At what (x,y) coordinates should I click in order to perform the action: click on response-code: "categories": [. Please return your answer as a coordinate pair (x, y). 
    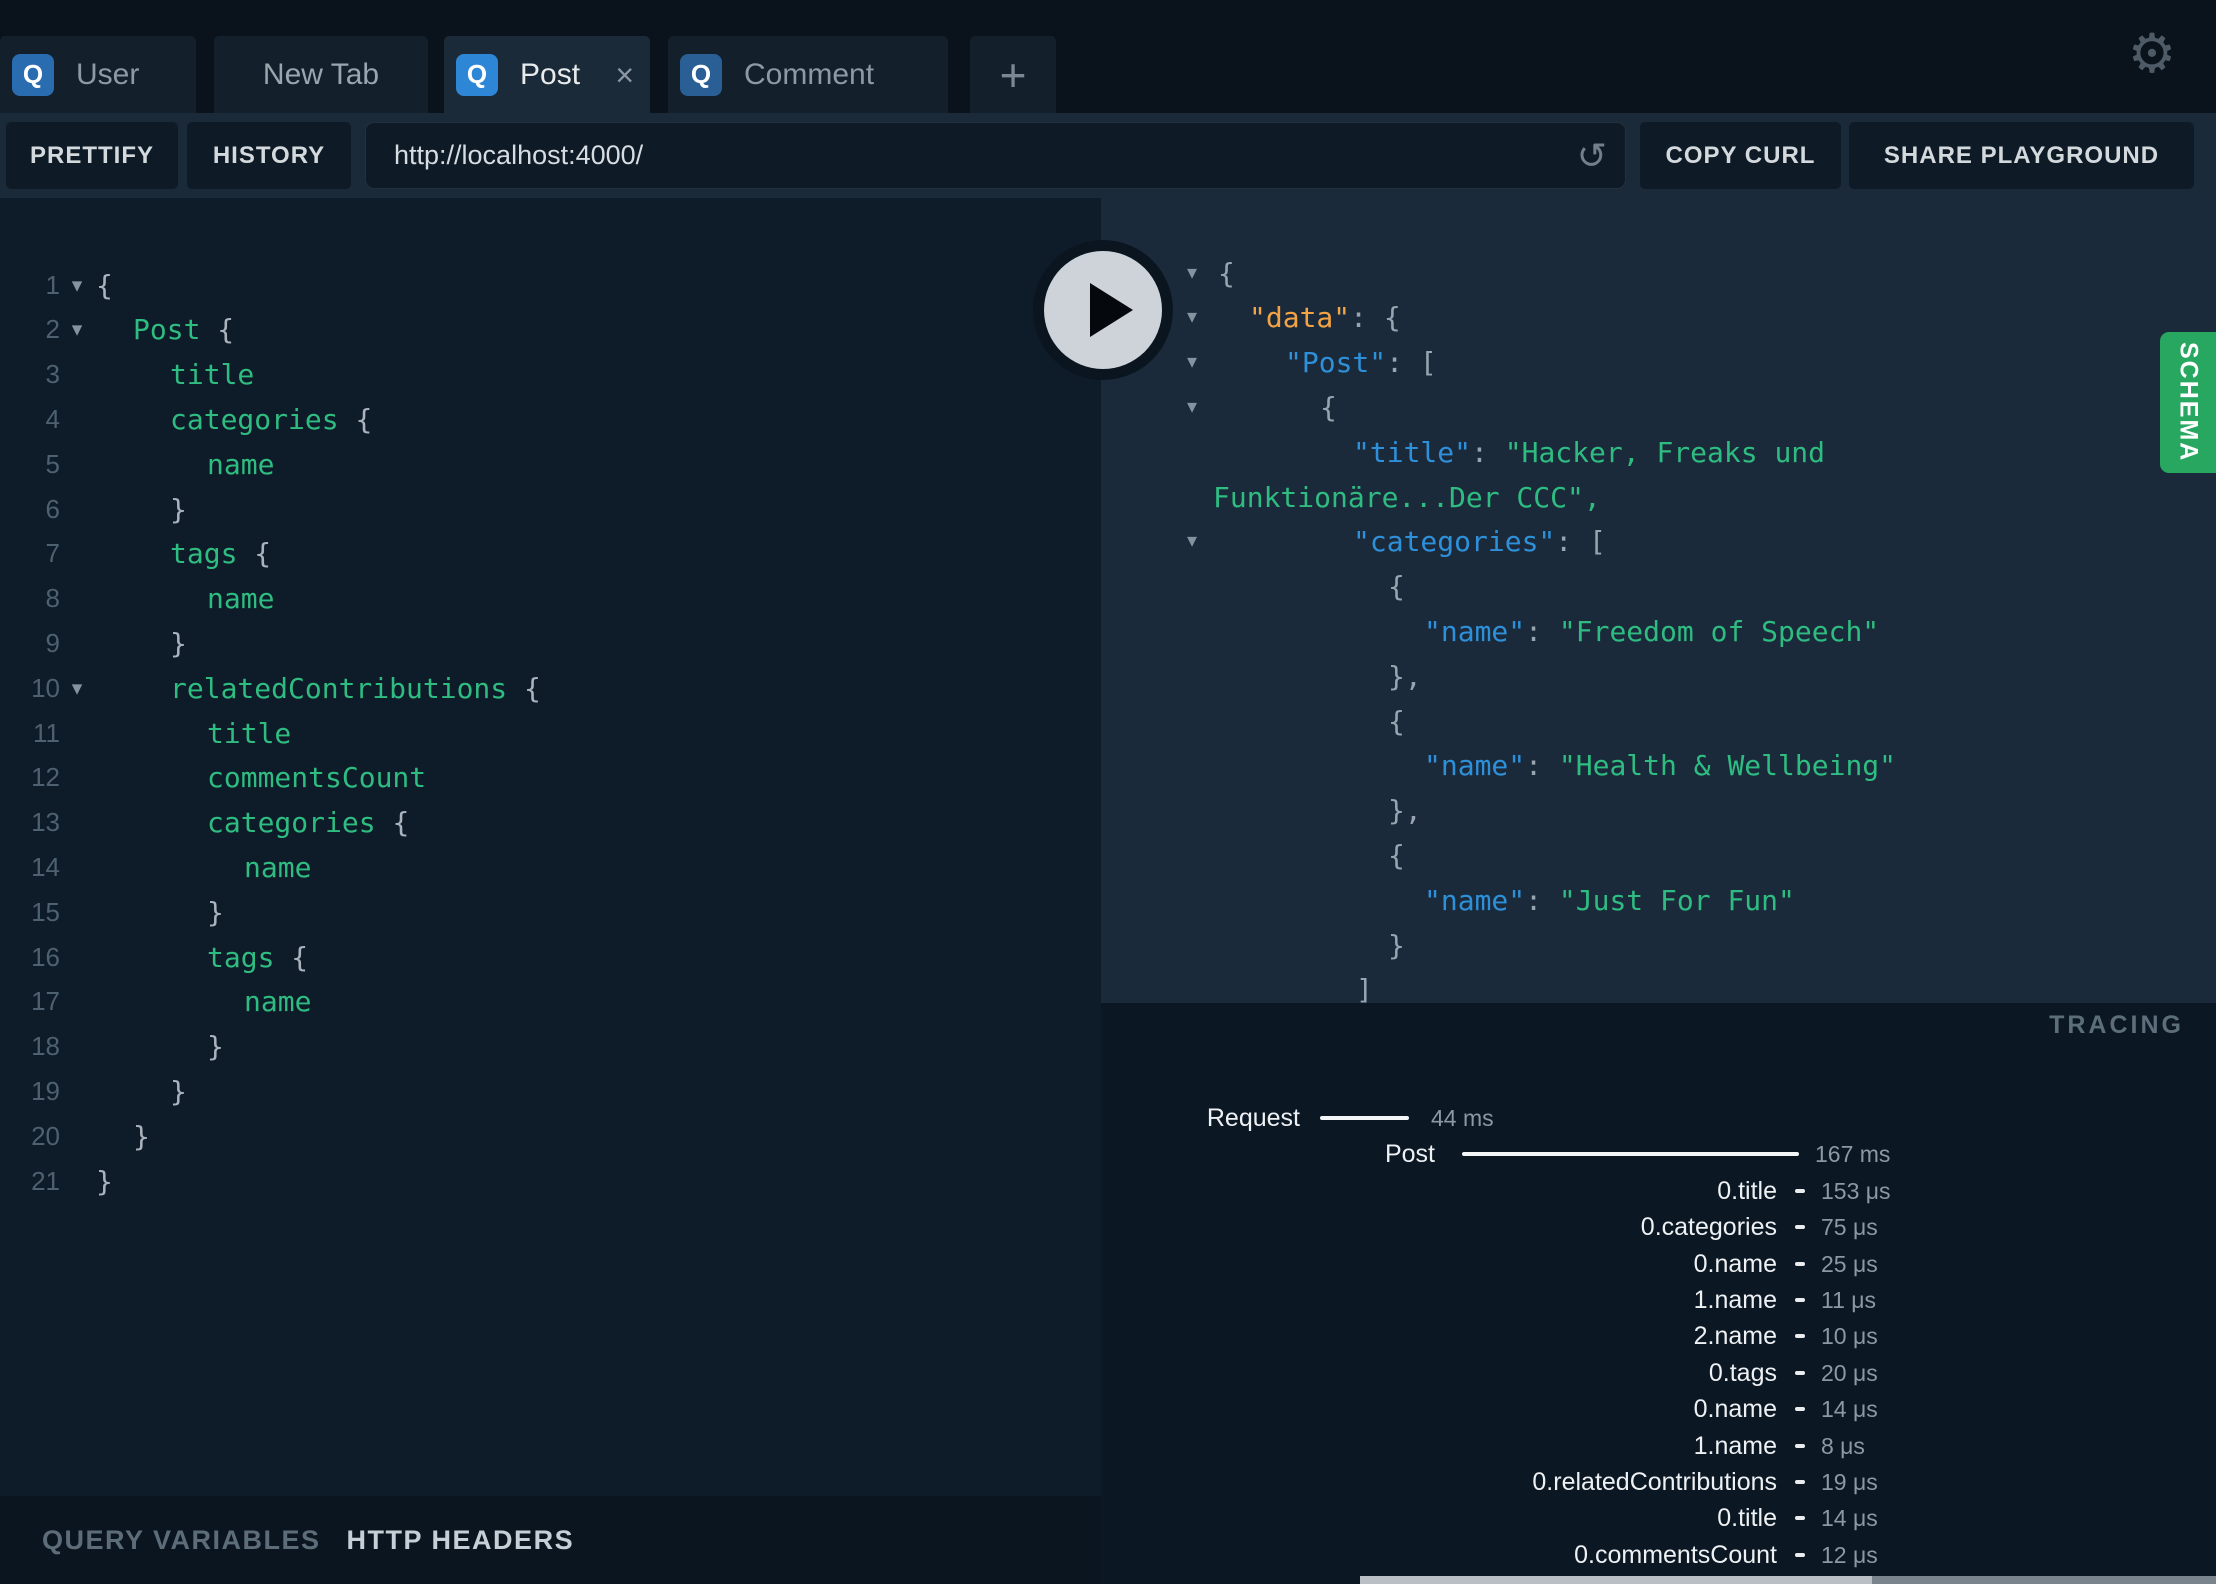
    Looking at the image, I should click on (1479, 541).